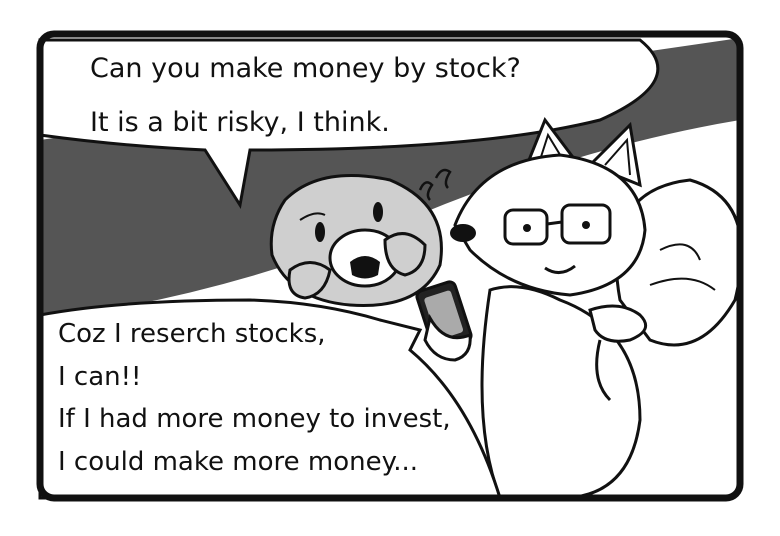 Image resolution: width=780 pixels, height=536 pixels. What do you see at coordinates (240, 122) in the screenshot?
I see `speech-top-line-2: It is a bit risky, I think.` at bounding box center [240, 122].